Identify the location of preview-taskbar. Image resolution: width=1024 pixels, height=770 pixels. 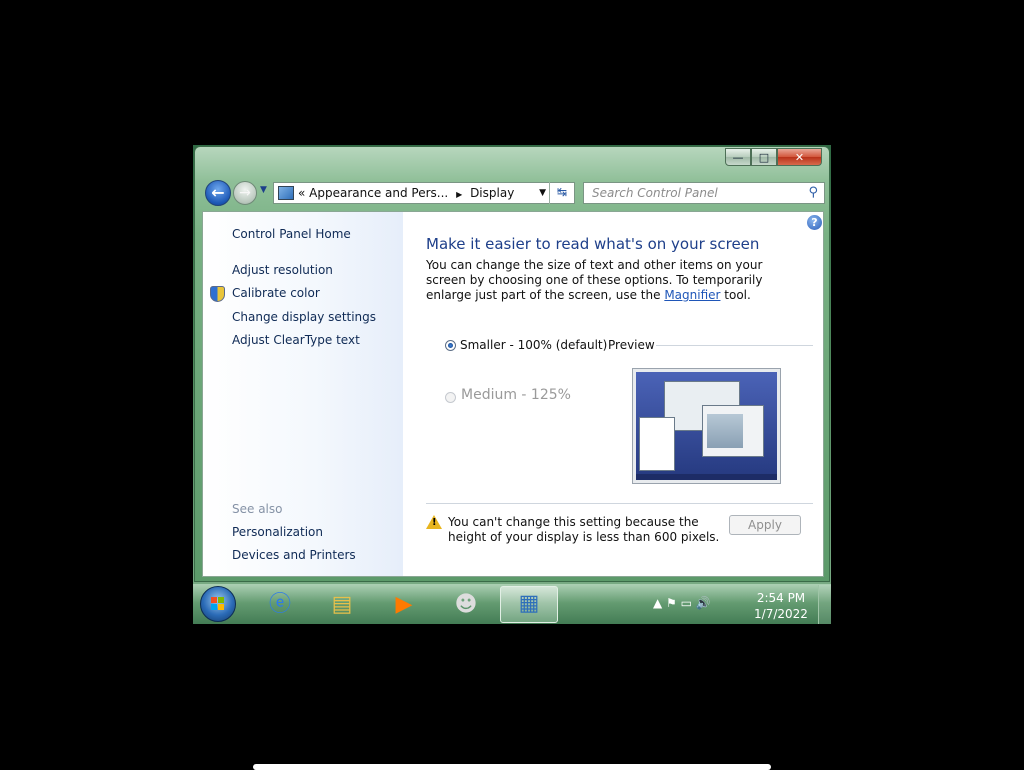
(706, 477).